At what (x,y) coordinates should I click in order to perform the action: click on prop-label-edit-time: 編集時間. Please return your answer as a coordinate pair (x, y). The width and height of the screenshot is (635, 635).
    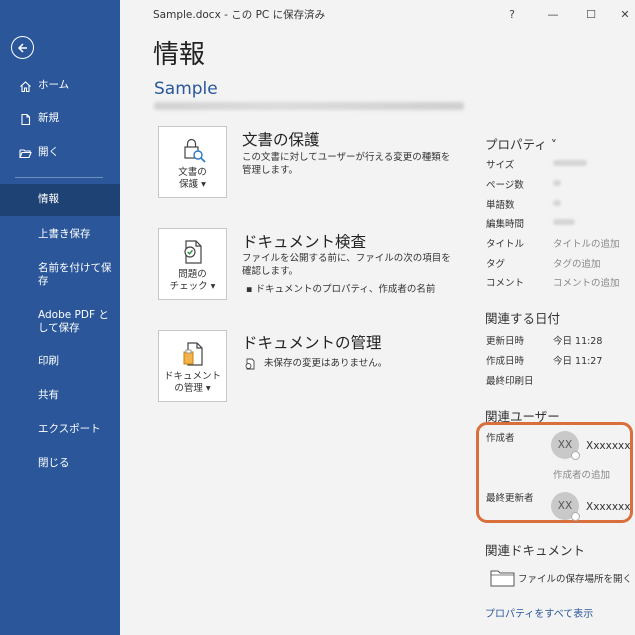
    Looking at the image, I should click on (505, 224).